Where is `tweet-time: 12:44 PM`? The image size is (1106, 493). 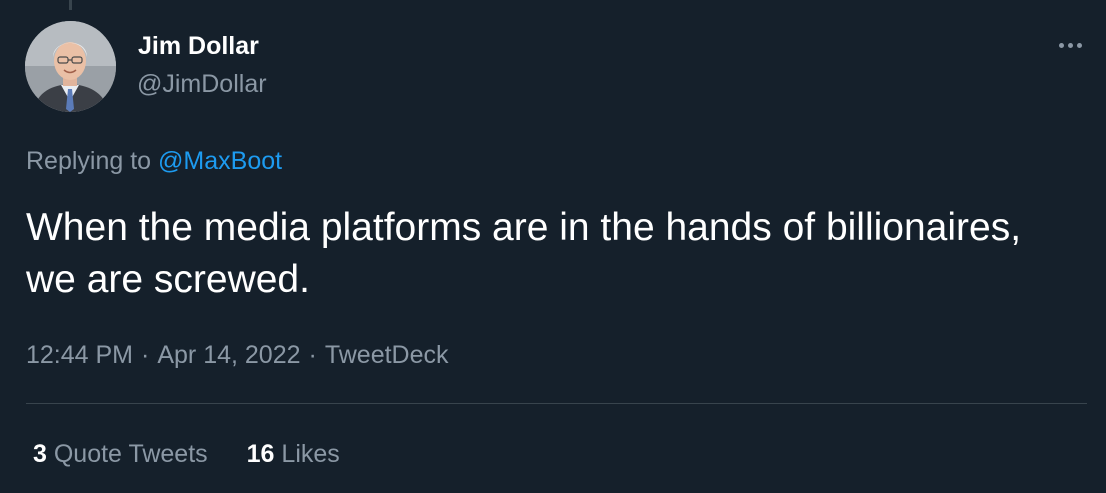
tweet-time: 12:44 PM is located at coordinates (79, 355).